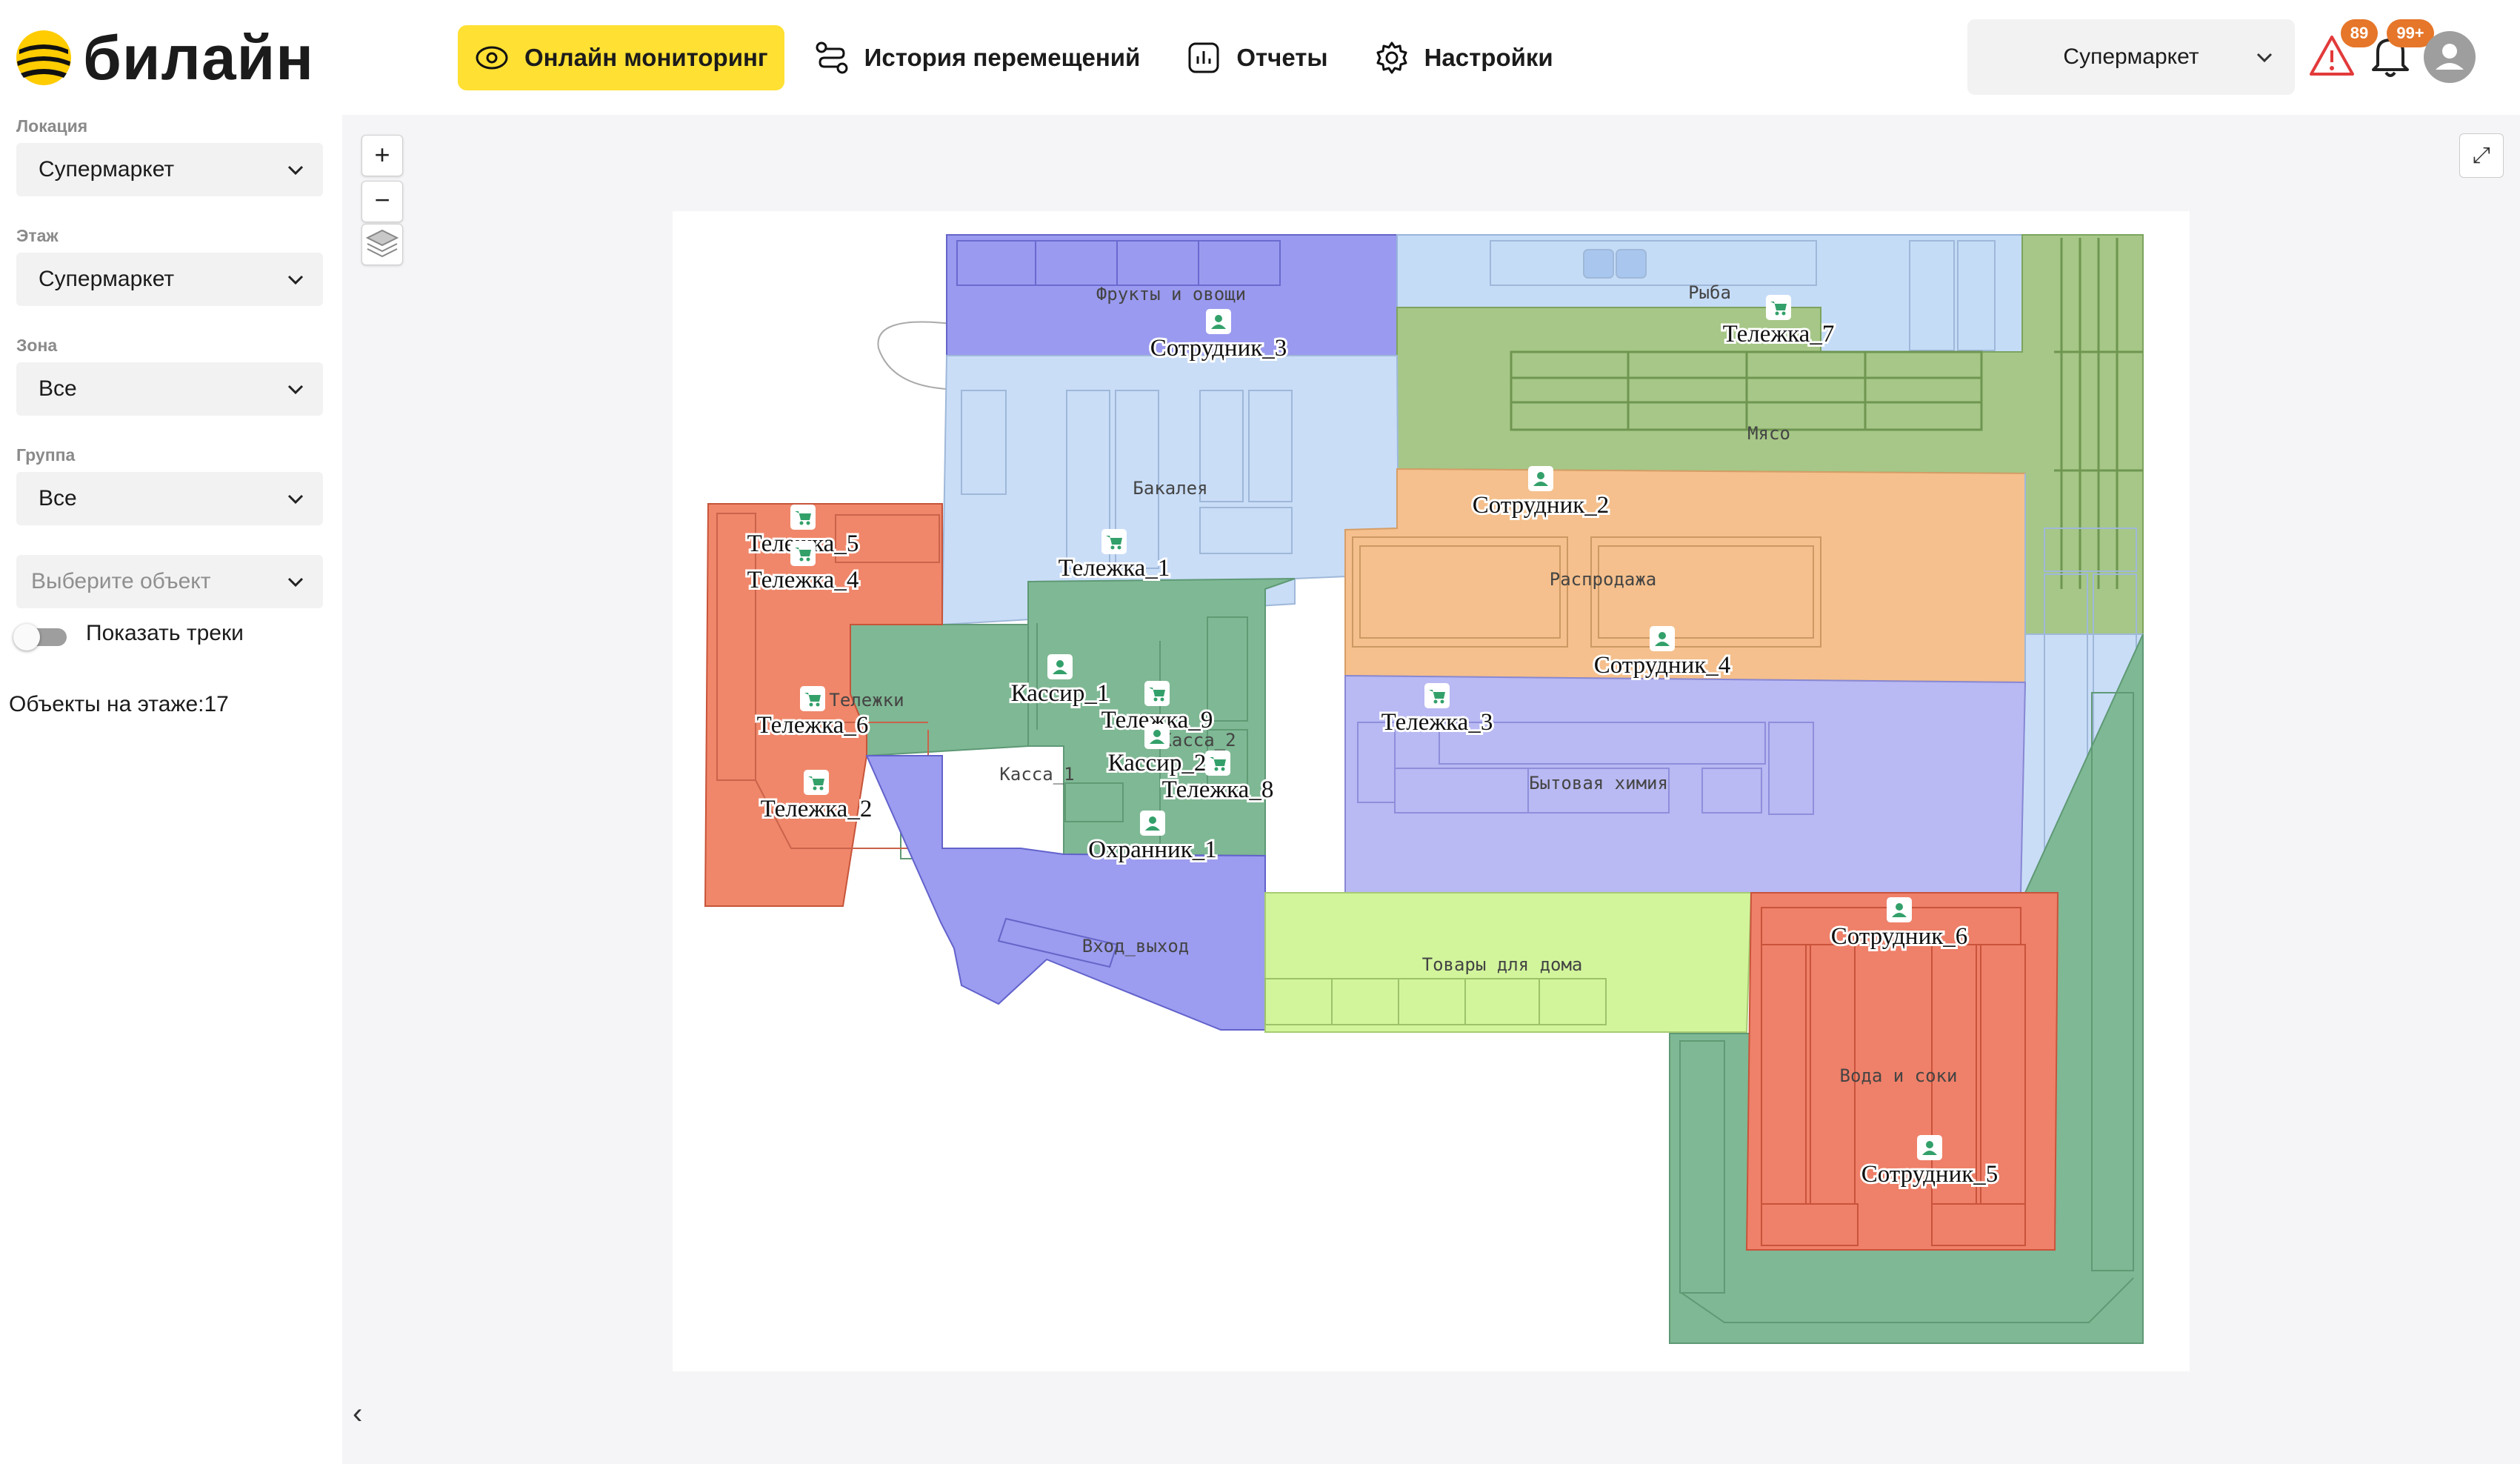 The image size is (2520, 1464). I want to click on location-select: Супермаркет, so click(169, 169).